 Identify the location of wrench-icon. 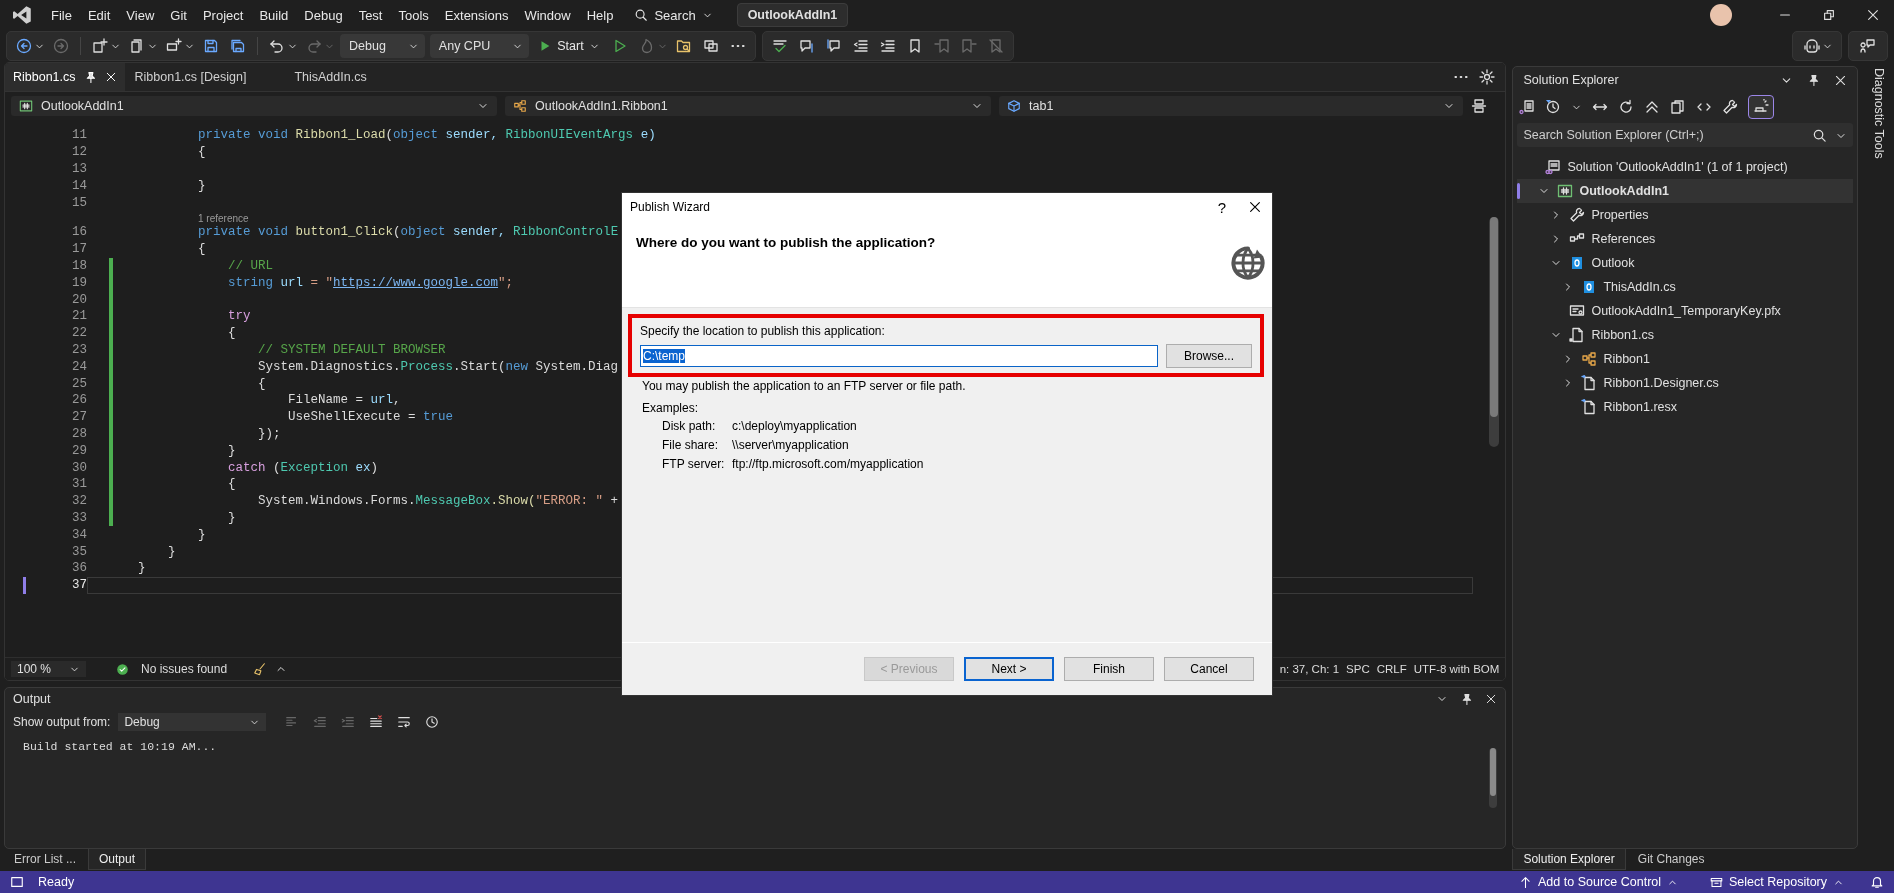
(1730, 107).